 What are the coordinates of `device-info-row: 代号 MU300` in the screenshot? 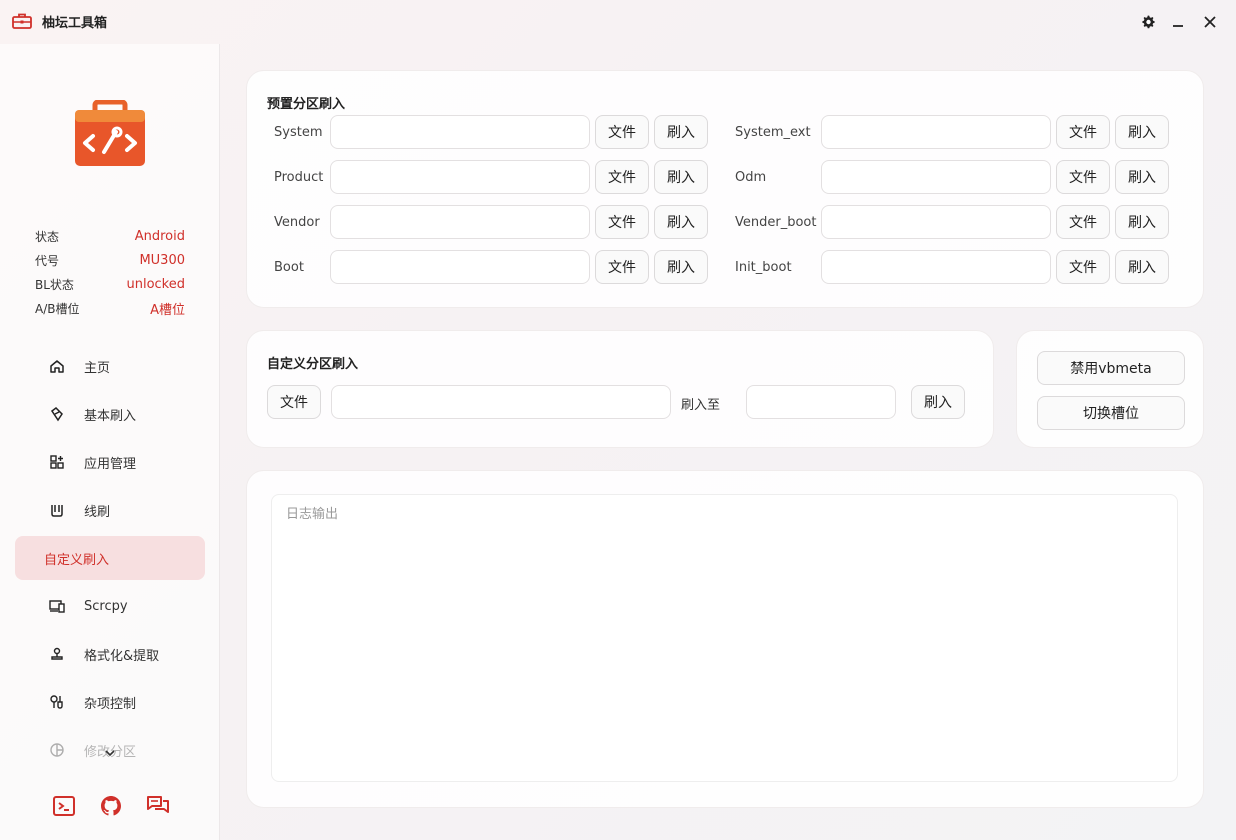 It's located at (110, 260).